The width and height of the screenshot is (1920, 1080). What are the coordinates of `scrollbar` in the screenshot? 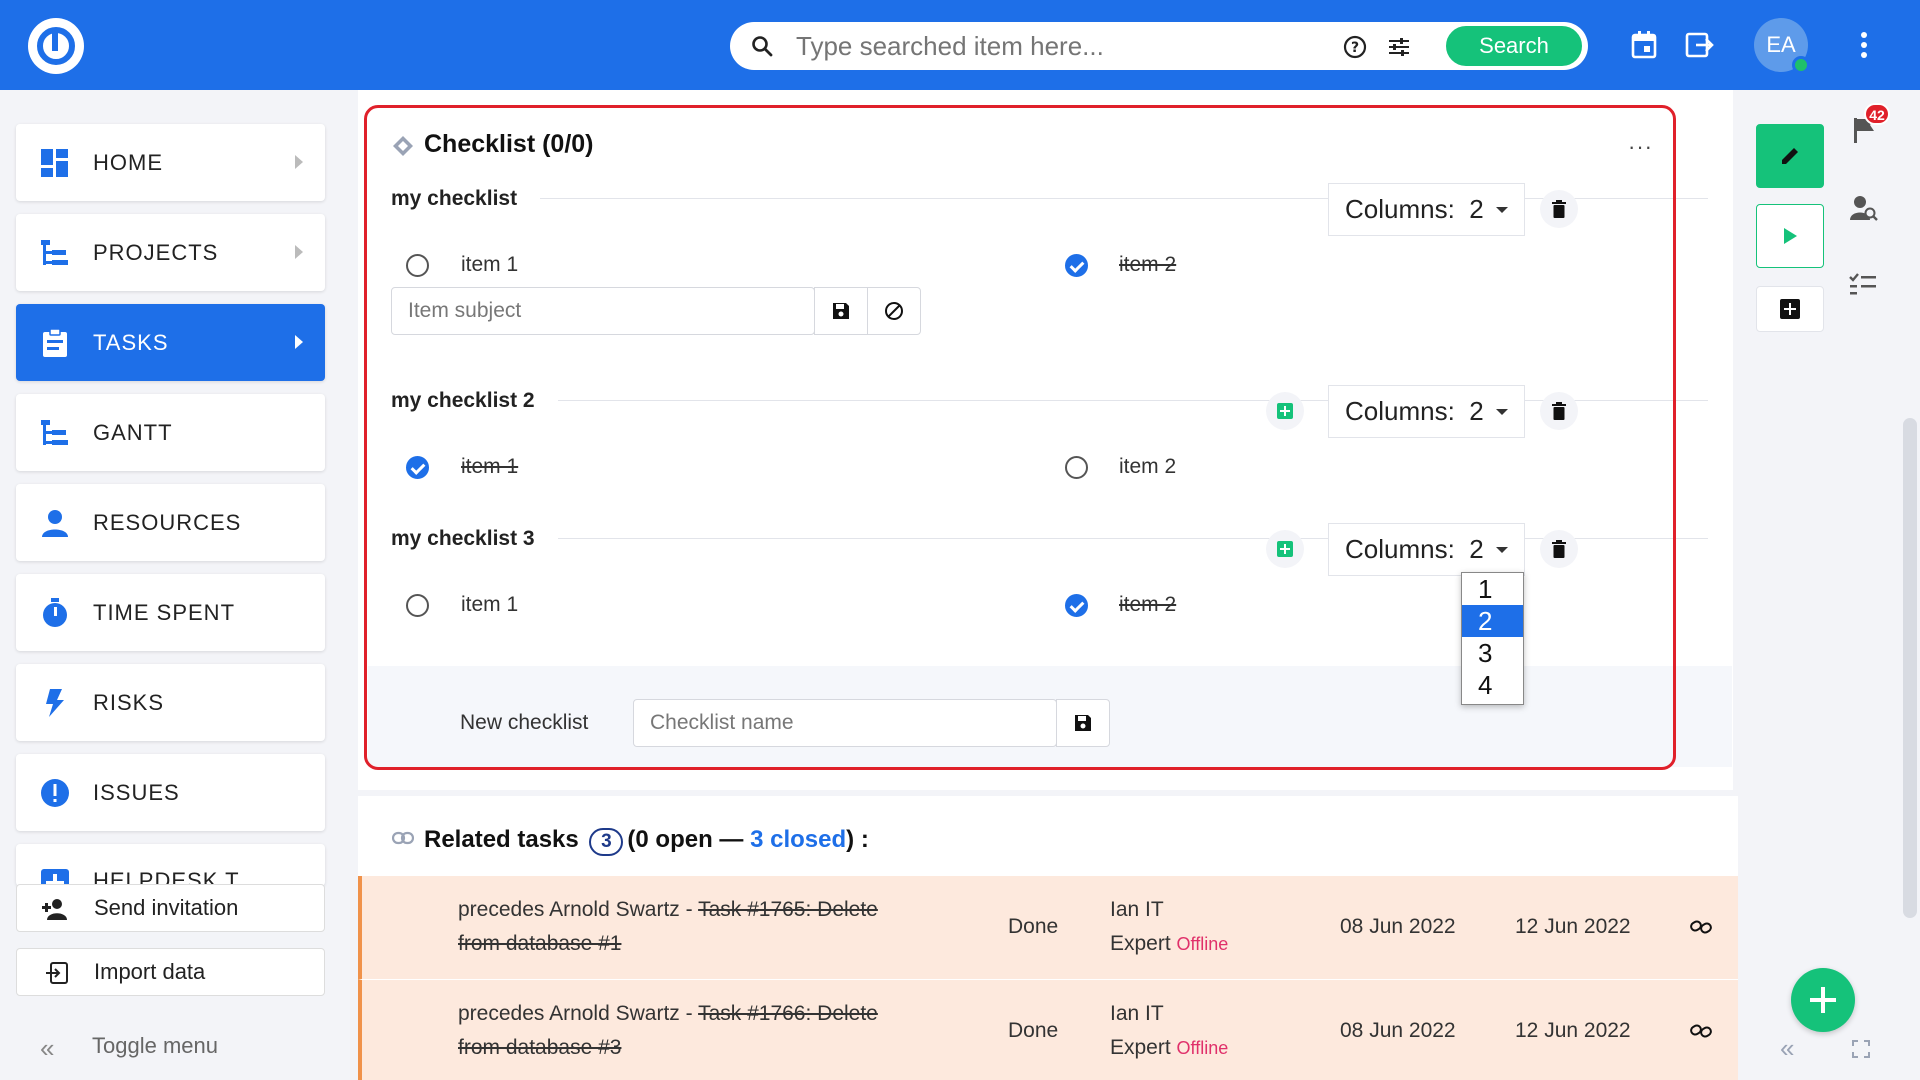 It's located at (1910, 668).